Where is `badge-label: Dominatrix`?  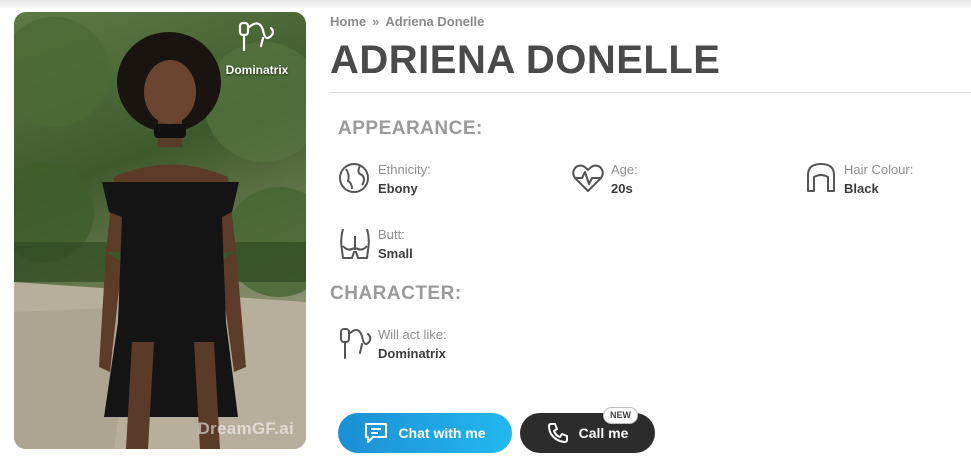
badge-label: Dominatrix is located at coordinates (257, 70).